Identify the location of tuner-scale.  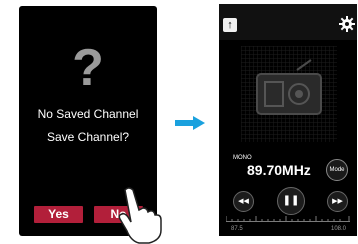
(288, 219).